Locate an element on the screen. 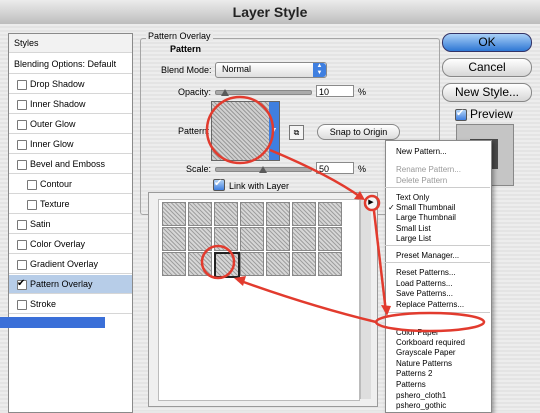  menu-item: Color Paper is located at coordinates (417, 333).